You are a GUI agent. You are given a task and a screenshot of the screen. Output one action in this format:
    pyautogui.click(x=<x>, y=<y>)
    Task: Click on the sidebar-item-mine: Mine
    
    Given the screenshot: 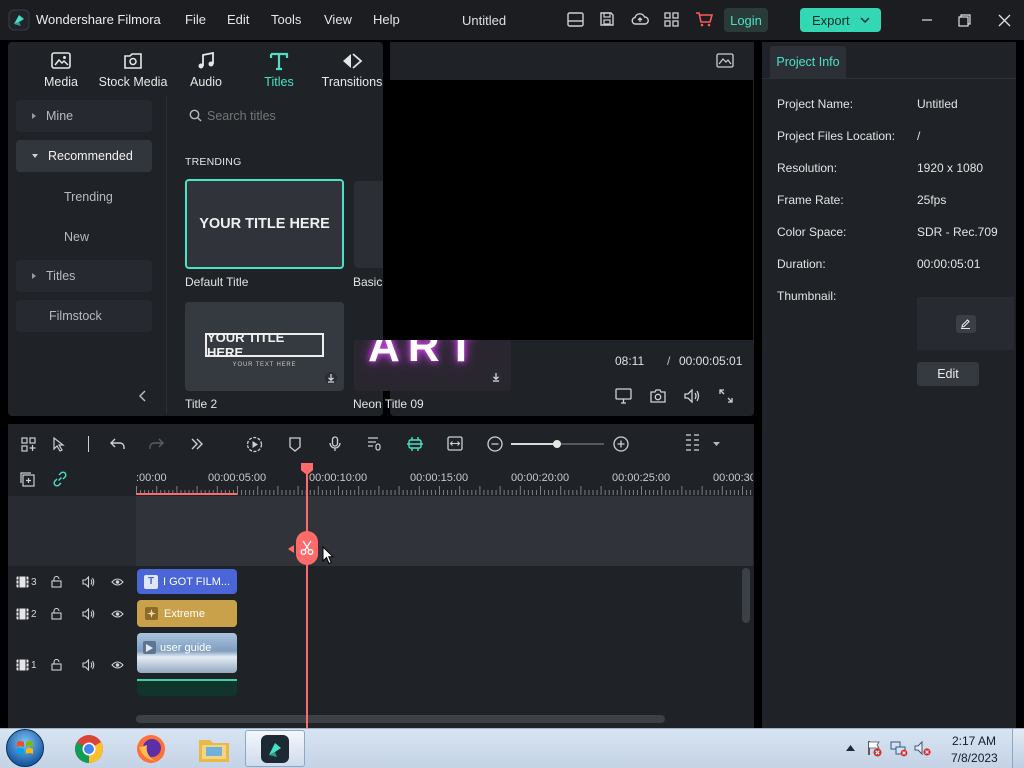 What is the action you would take?
    pyautogui.click(x=84, y=116)
    